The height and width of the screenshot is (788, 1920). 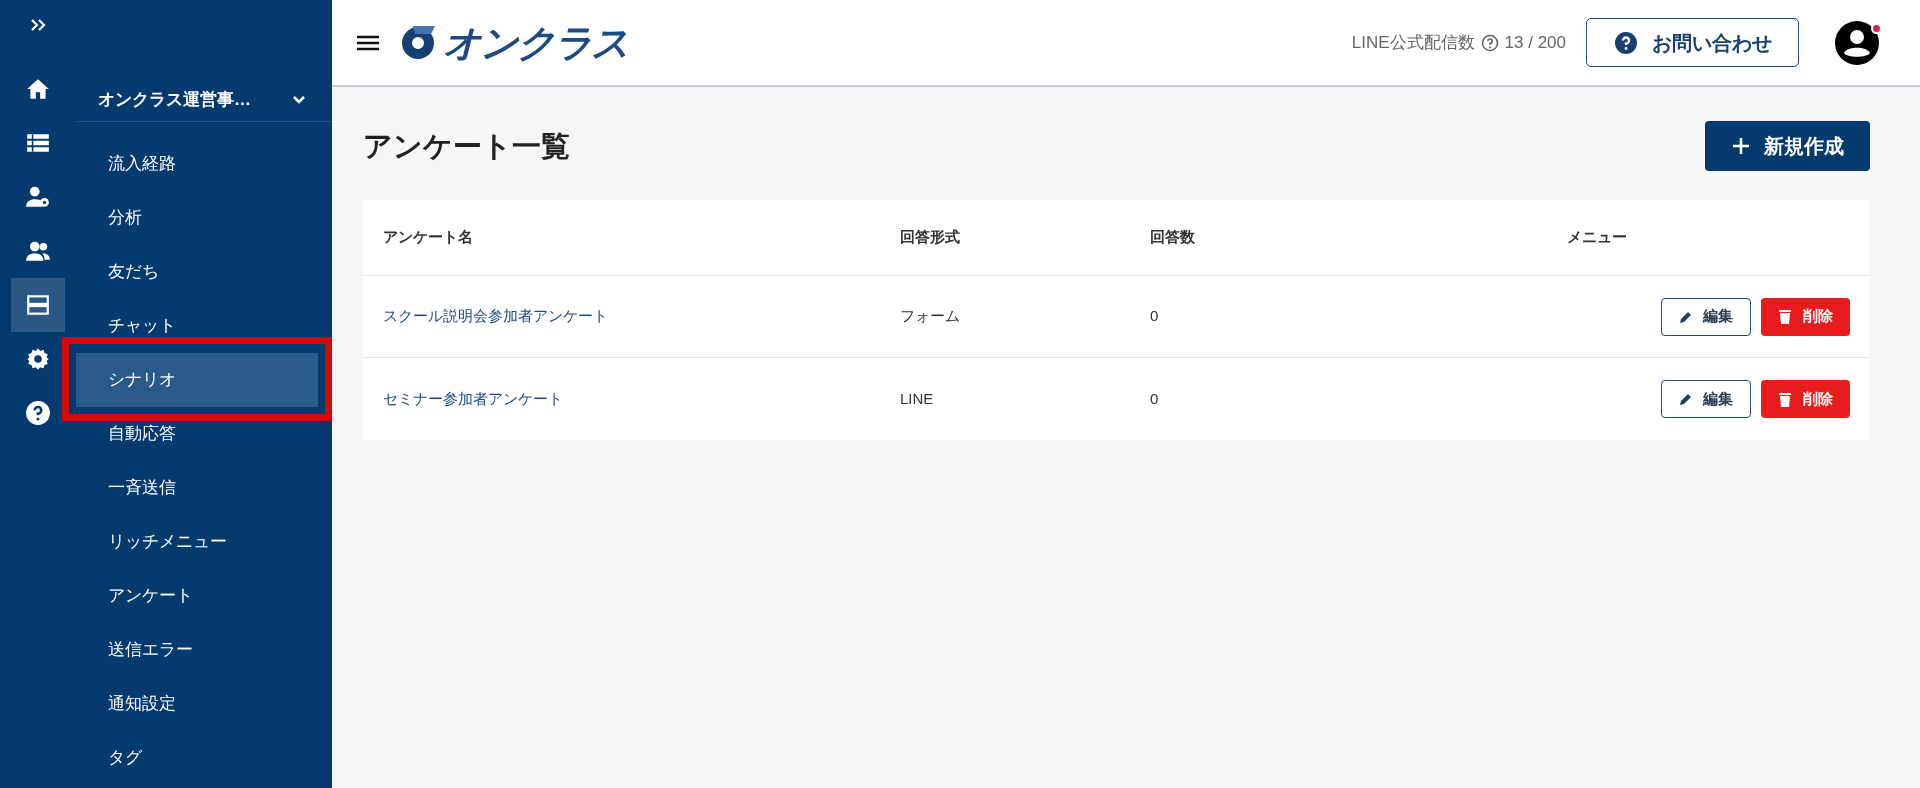 I want to click on sidebar-item: タグ, so click(x=204, y=758).